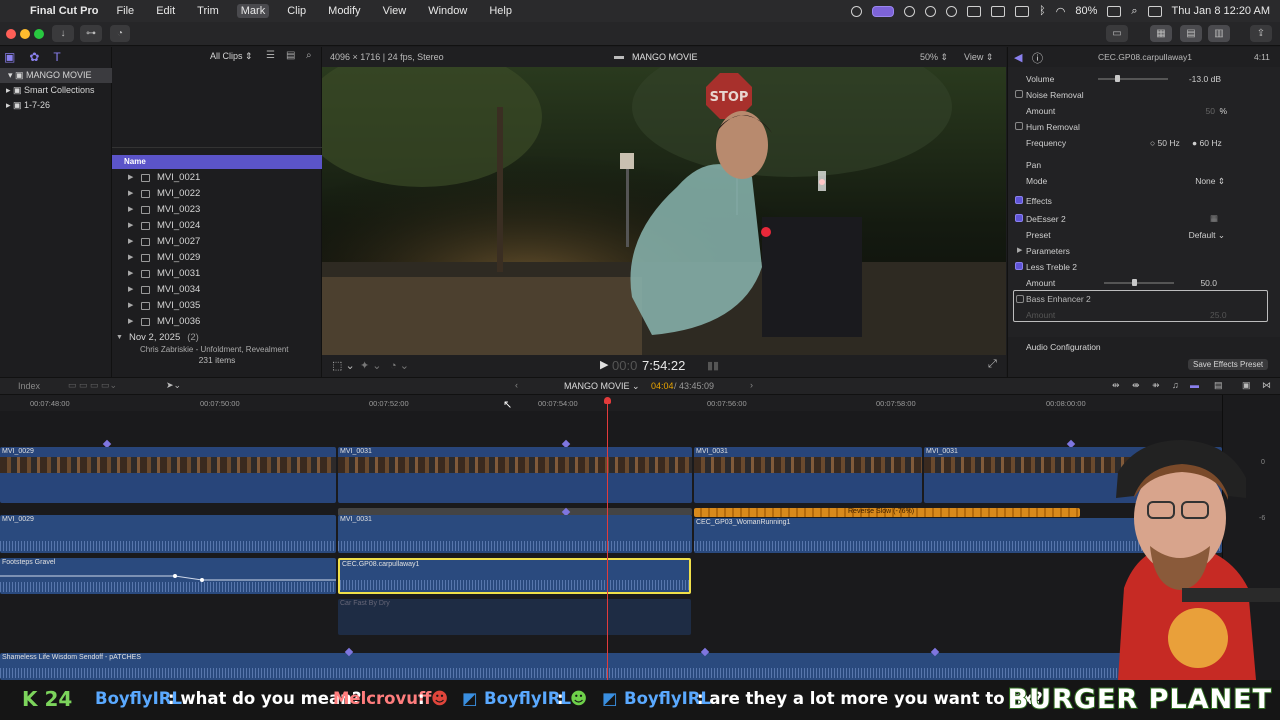 Image resolution: width=1280 pixels, height=720 pixels. I want to click on treble-amount-value: 50.0, so click(1208, 283).